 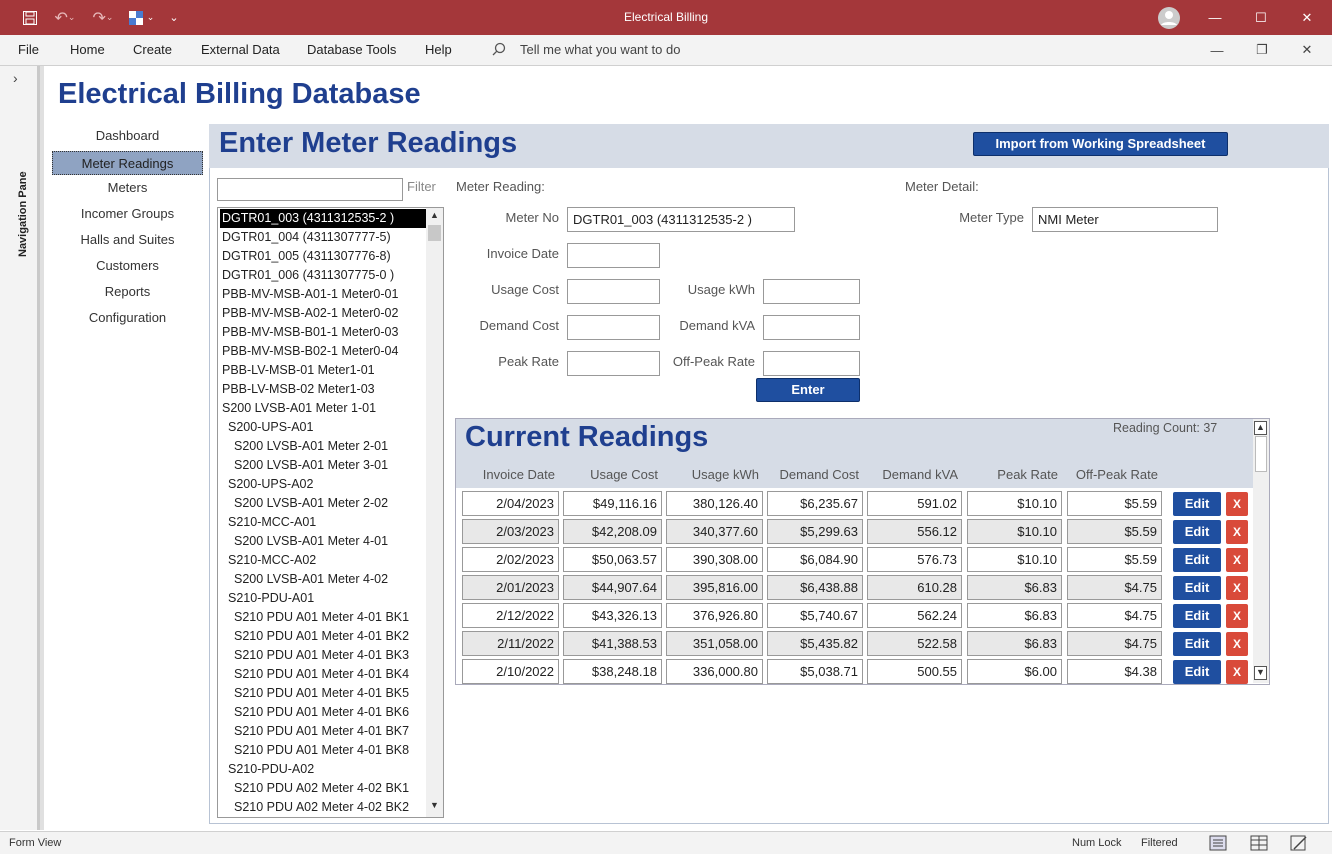 What do you see at coordinates (323, 712) in the screenshot?
I see `meter-list-item: S210 PDU A01 Meter 4-01 BK6` at bounding box center [323, 712].